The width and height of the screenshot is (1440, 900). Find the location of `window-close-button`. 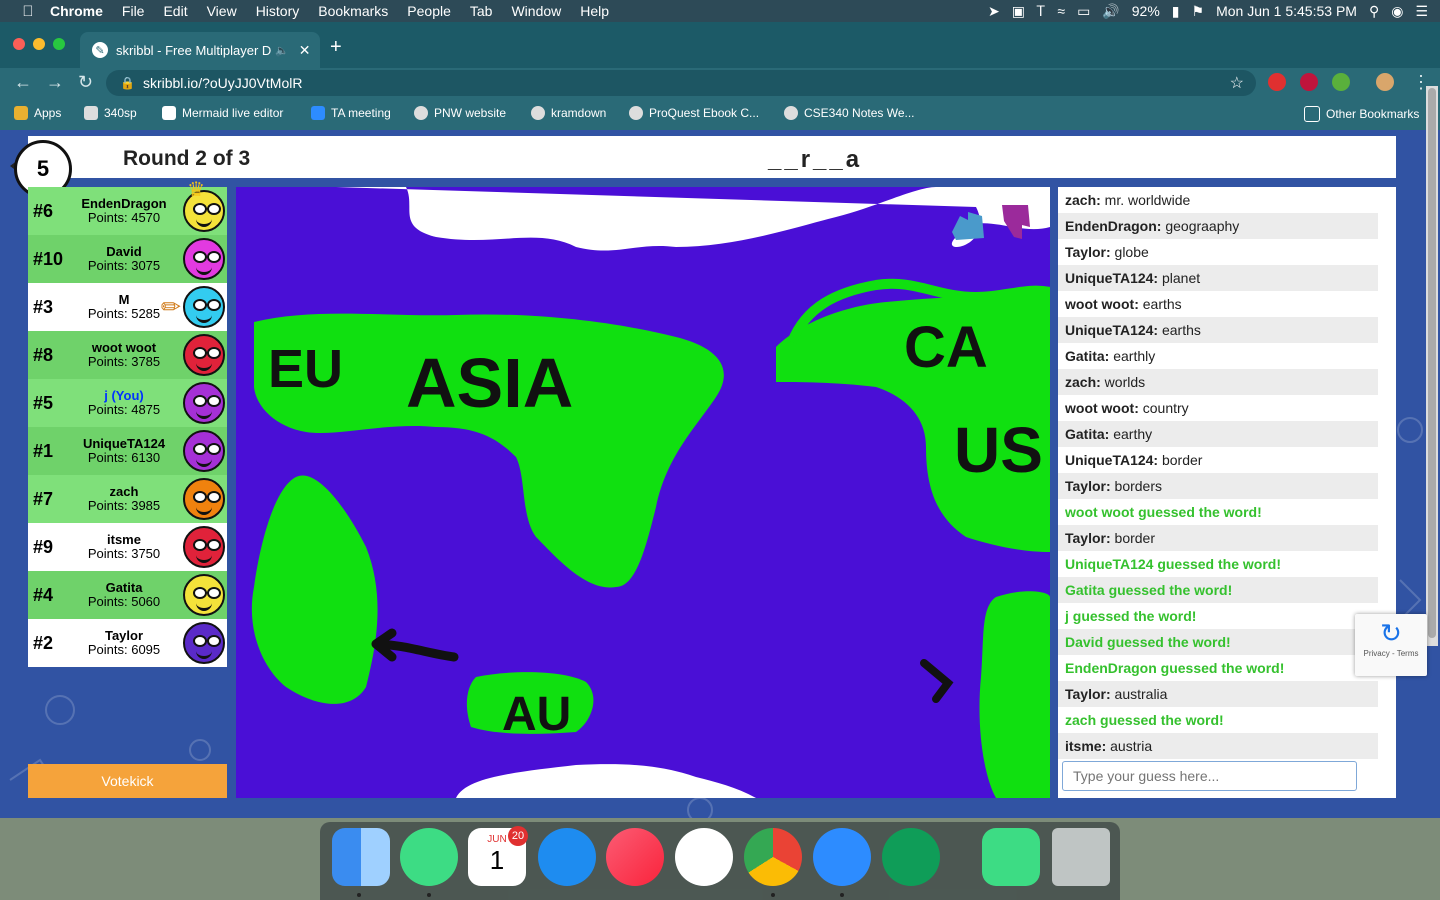

window-close-button is located at coordinates (19, 44).